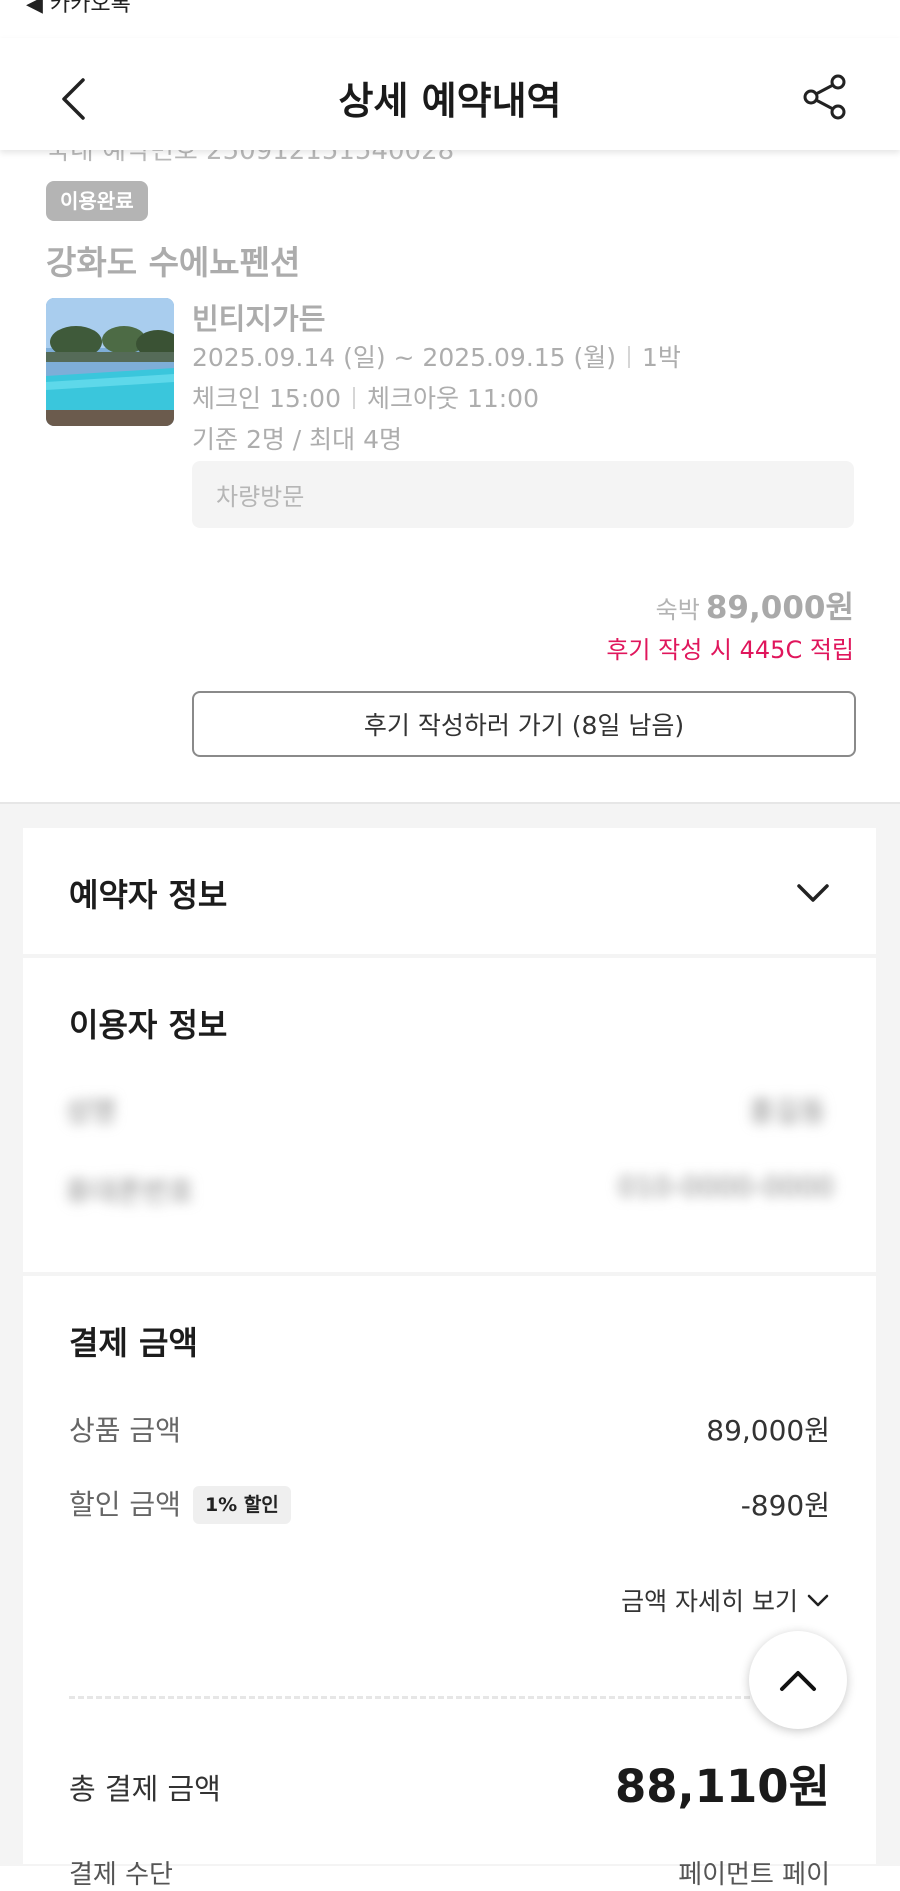 This screenshot has width=900, height=1891. I want to click on status-back-to-app: ◀ 카카오톡, so click(78, 9).